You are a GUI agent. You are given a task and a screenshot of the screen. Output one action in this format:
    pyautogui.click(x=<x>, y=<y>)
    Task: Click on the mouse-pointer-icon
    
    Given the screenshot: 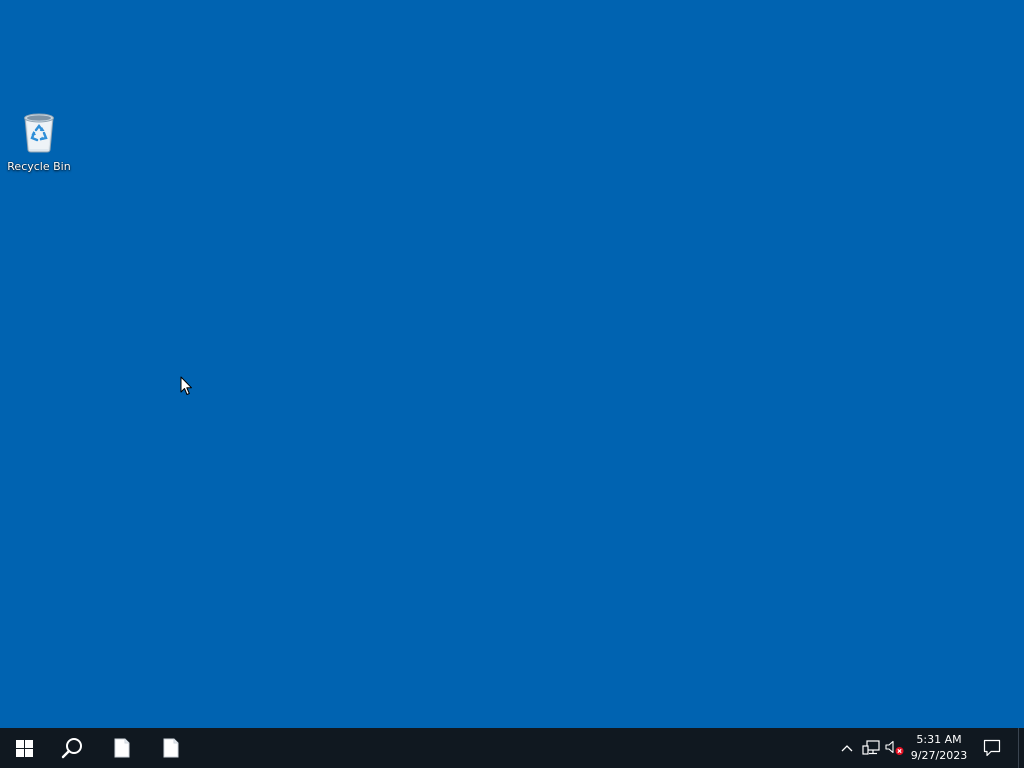 What is the action you would take?
    pyautogui.click(x=186, y=385)
    